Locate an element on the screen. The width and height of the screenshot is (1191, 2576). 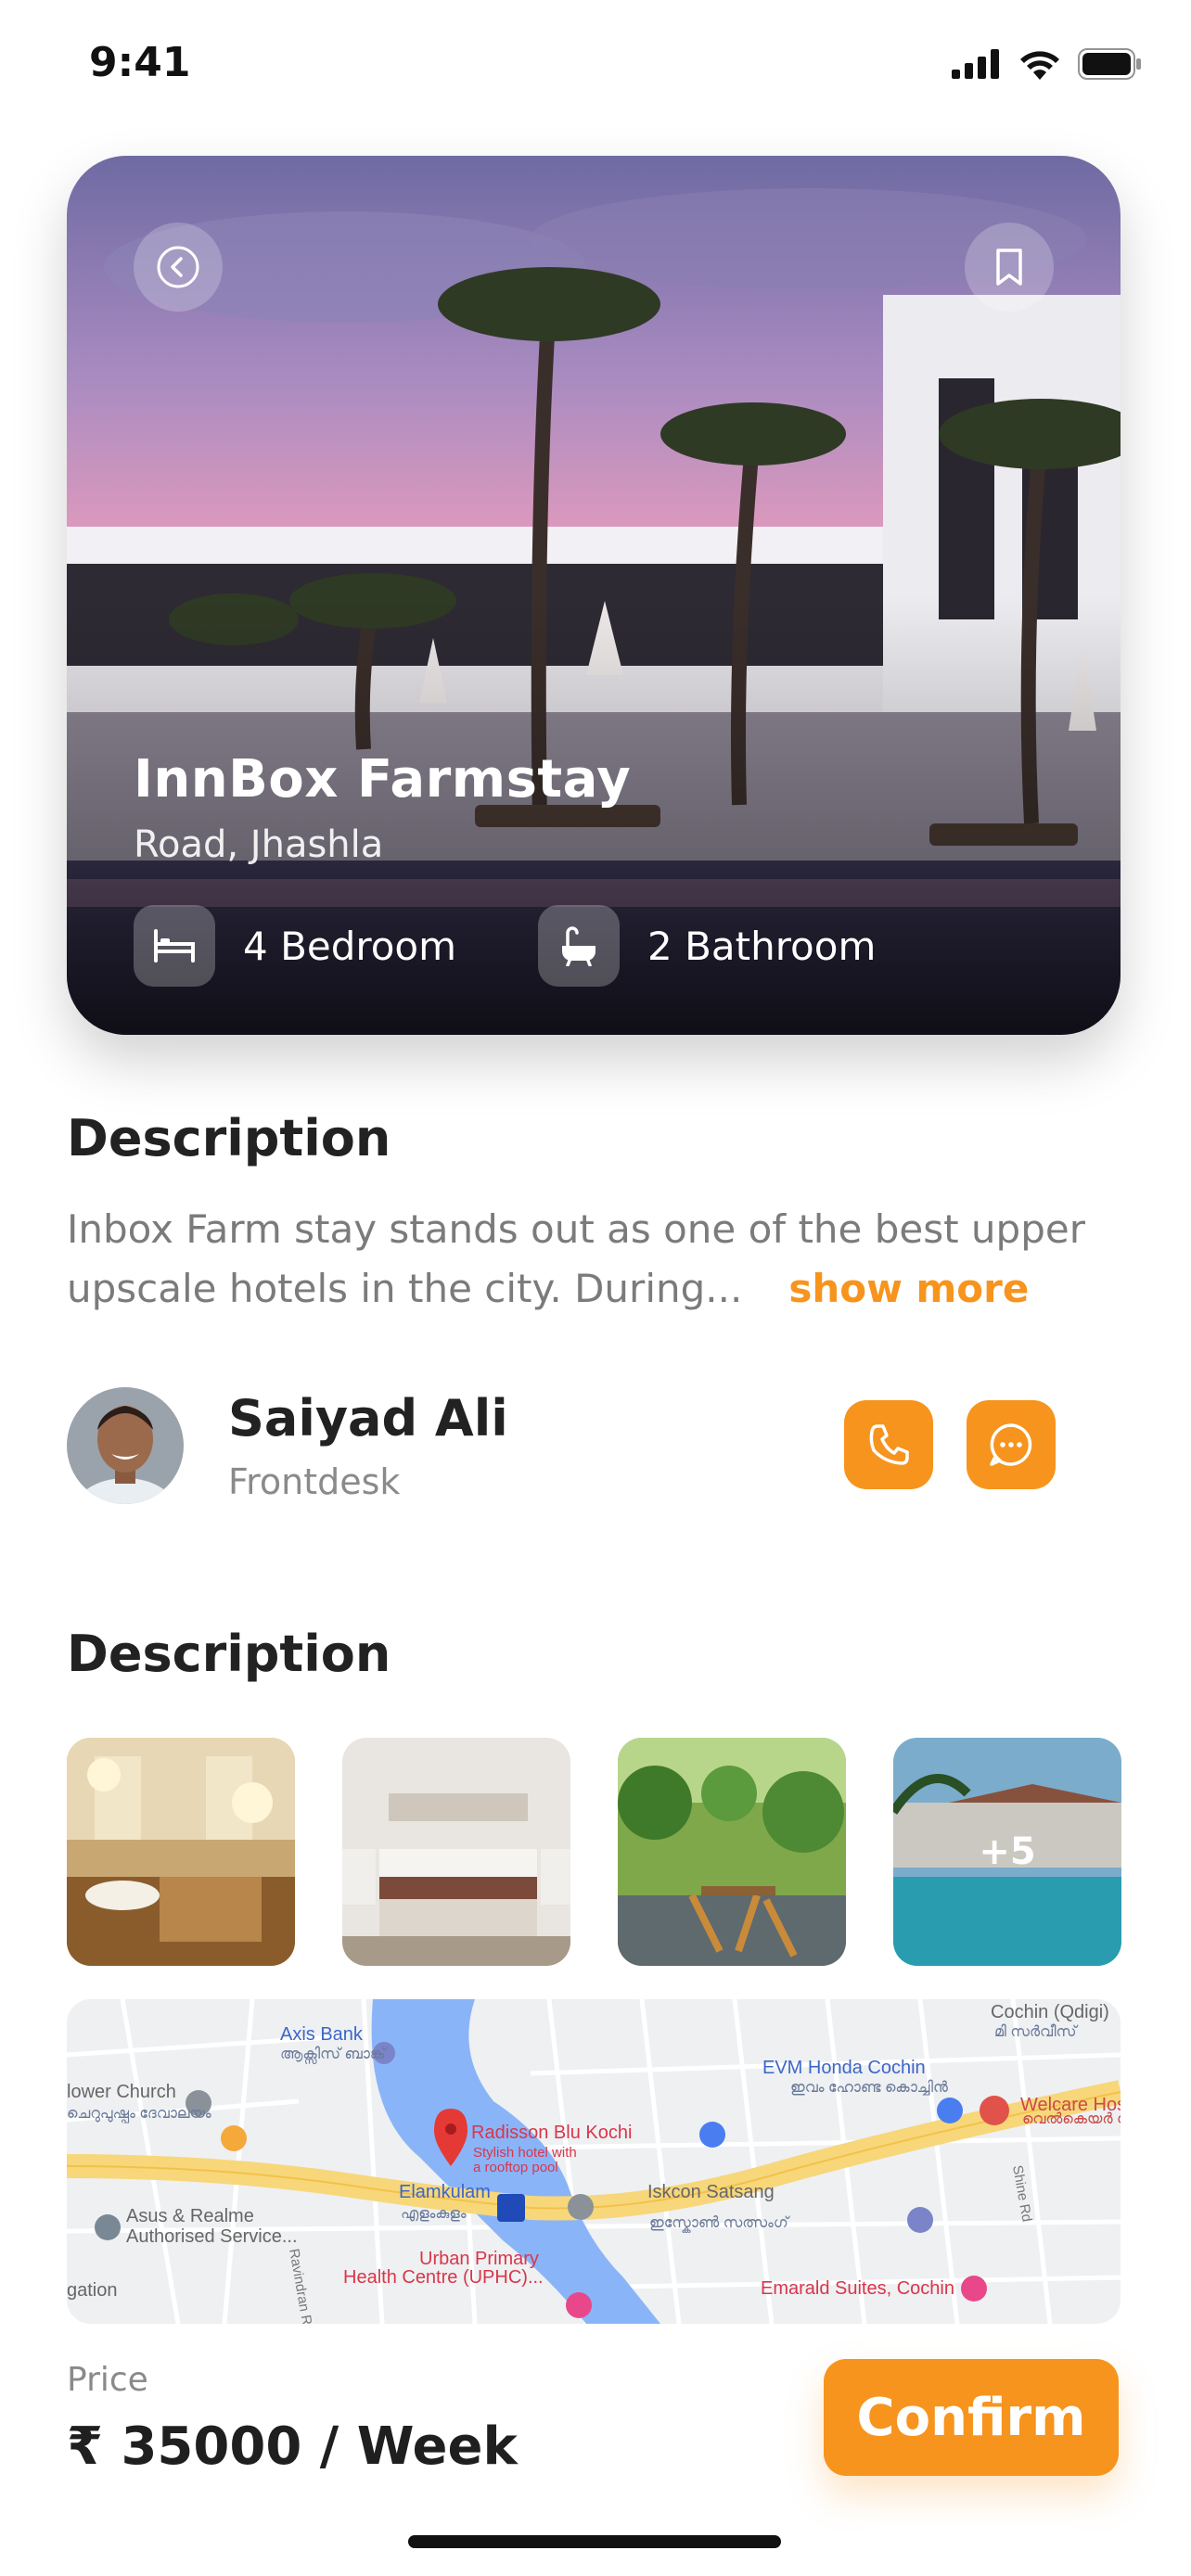
map-label-axis: Axis Bank is located at coordinates (322, 2034).